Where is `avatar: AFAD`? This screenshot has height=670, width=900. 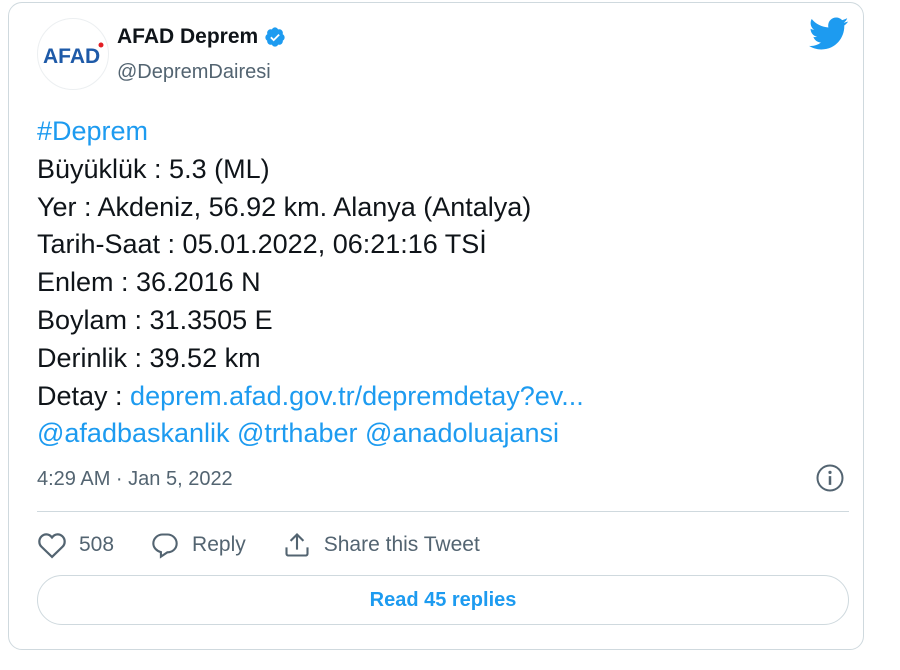
avatar: AFAD is located at coordinates (73, 54).